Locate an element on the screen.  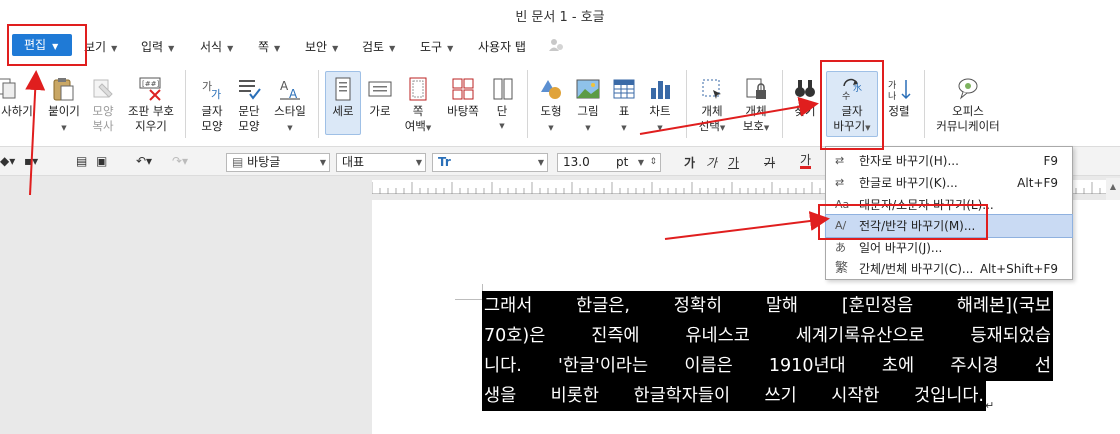
strikethrough-button: 가 is located at coordinates (769, 162).